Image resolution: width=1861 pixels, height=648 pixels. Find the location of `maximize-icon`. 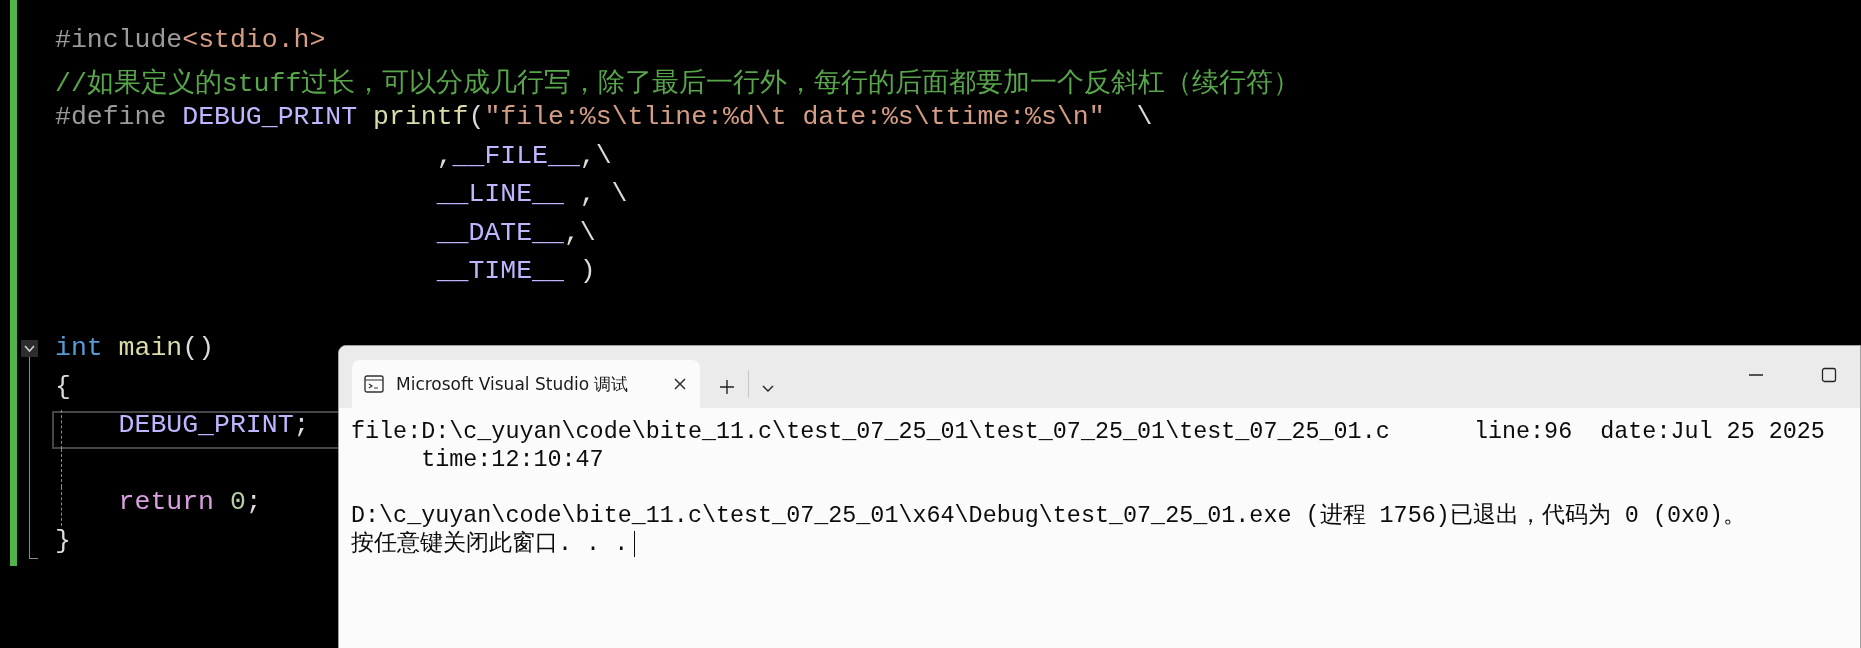

maximize-icon is located at coordinates (1829, 375).